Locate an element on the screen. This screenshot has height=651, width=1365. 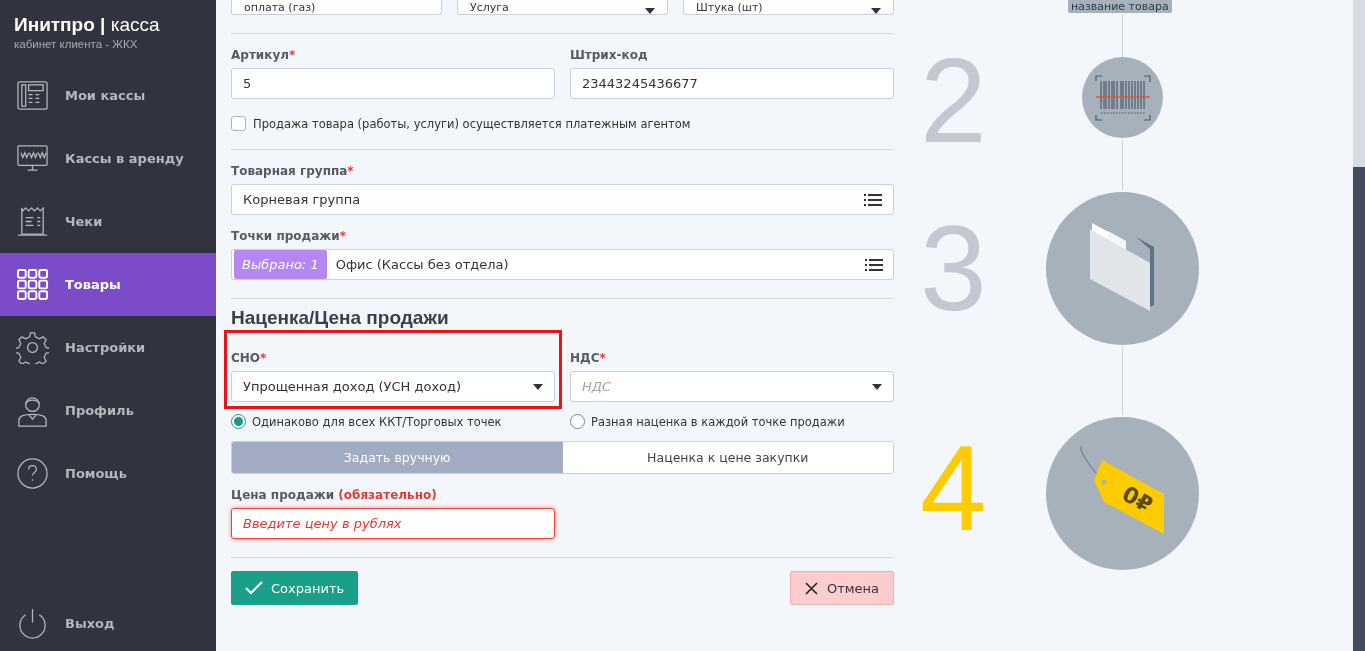
phone-icon is located at coordinates (32, 95).